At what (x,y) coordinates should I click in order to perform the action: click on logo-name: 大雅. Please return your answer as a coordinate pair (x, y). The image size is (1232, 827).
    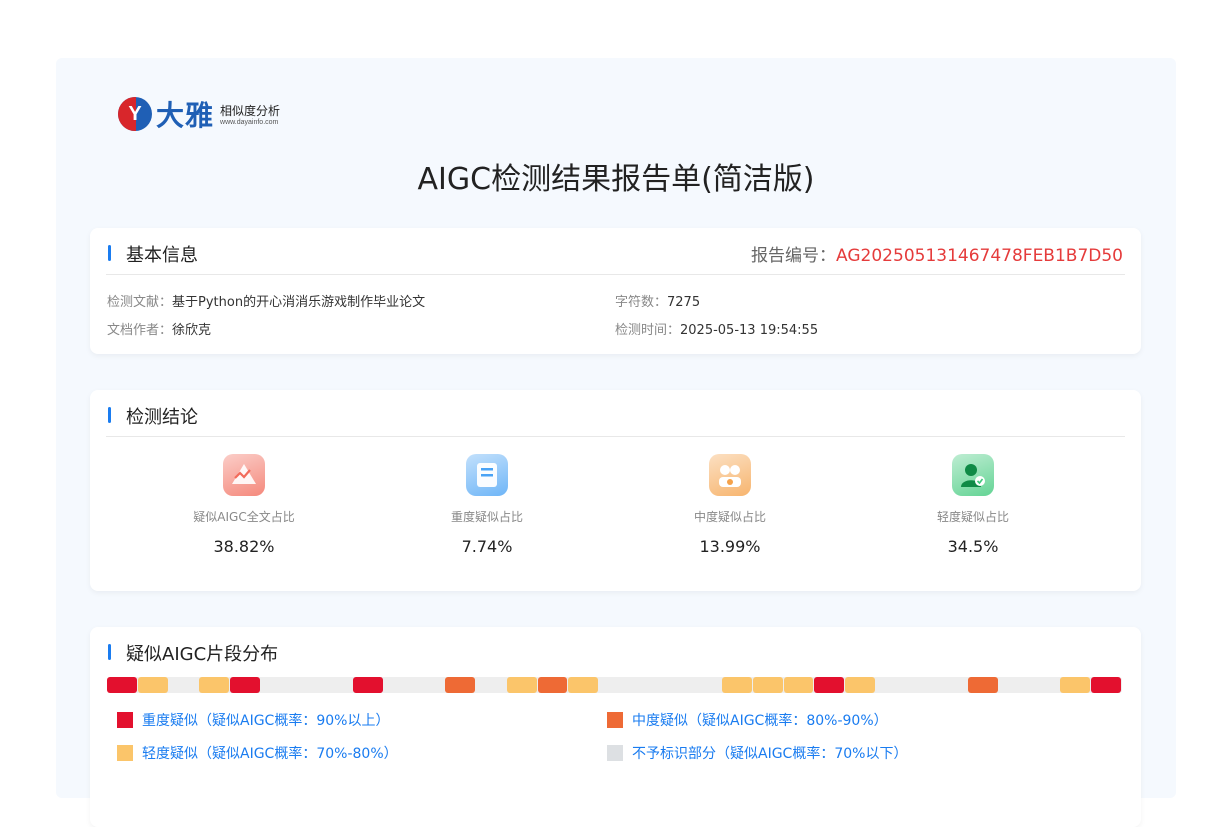
    Looking at the image, I should click on (185, 115).